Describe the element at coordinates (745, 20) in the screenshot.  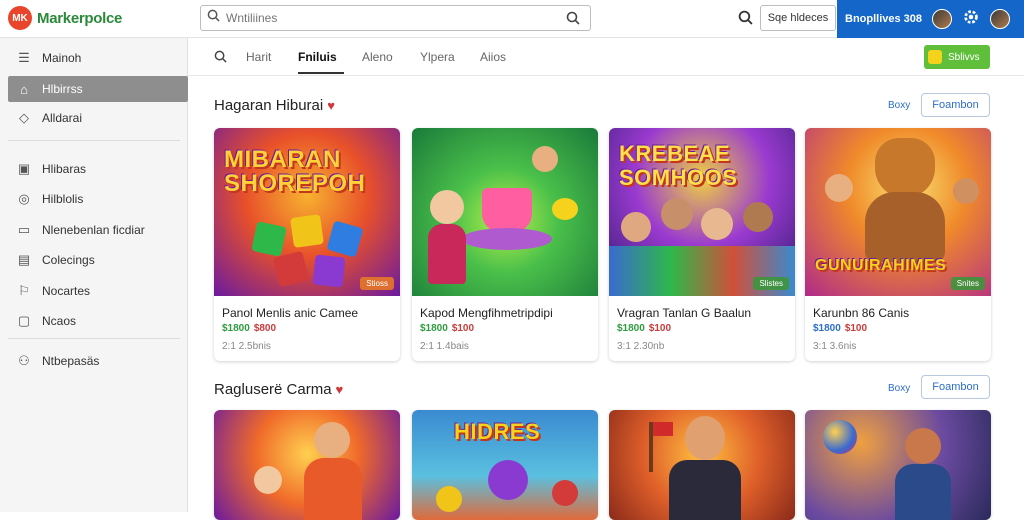
I see `global-search-icon` at that location.